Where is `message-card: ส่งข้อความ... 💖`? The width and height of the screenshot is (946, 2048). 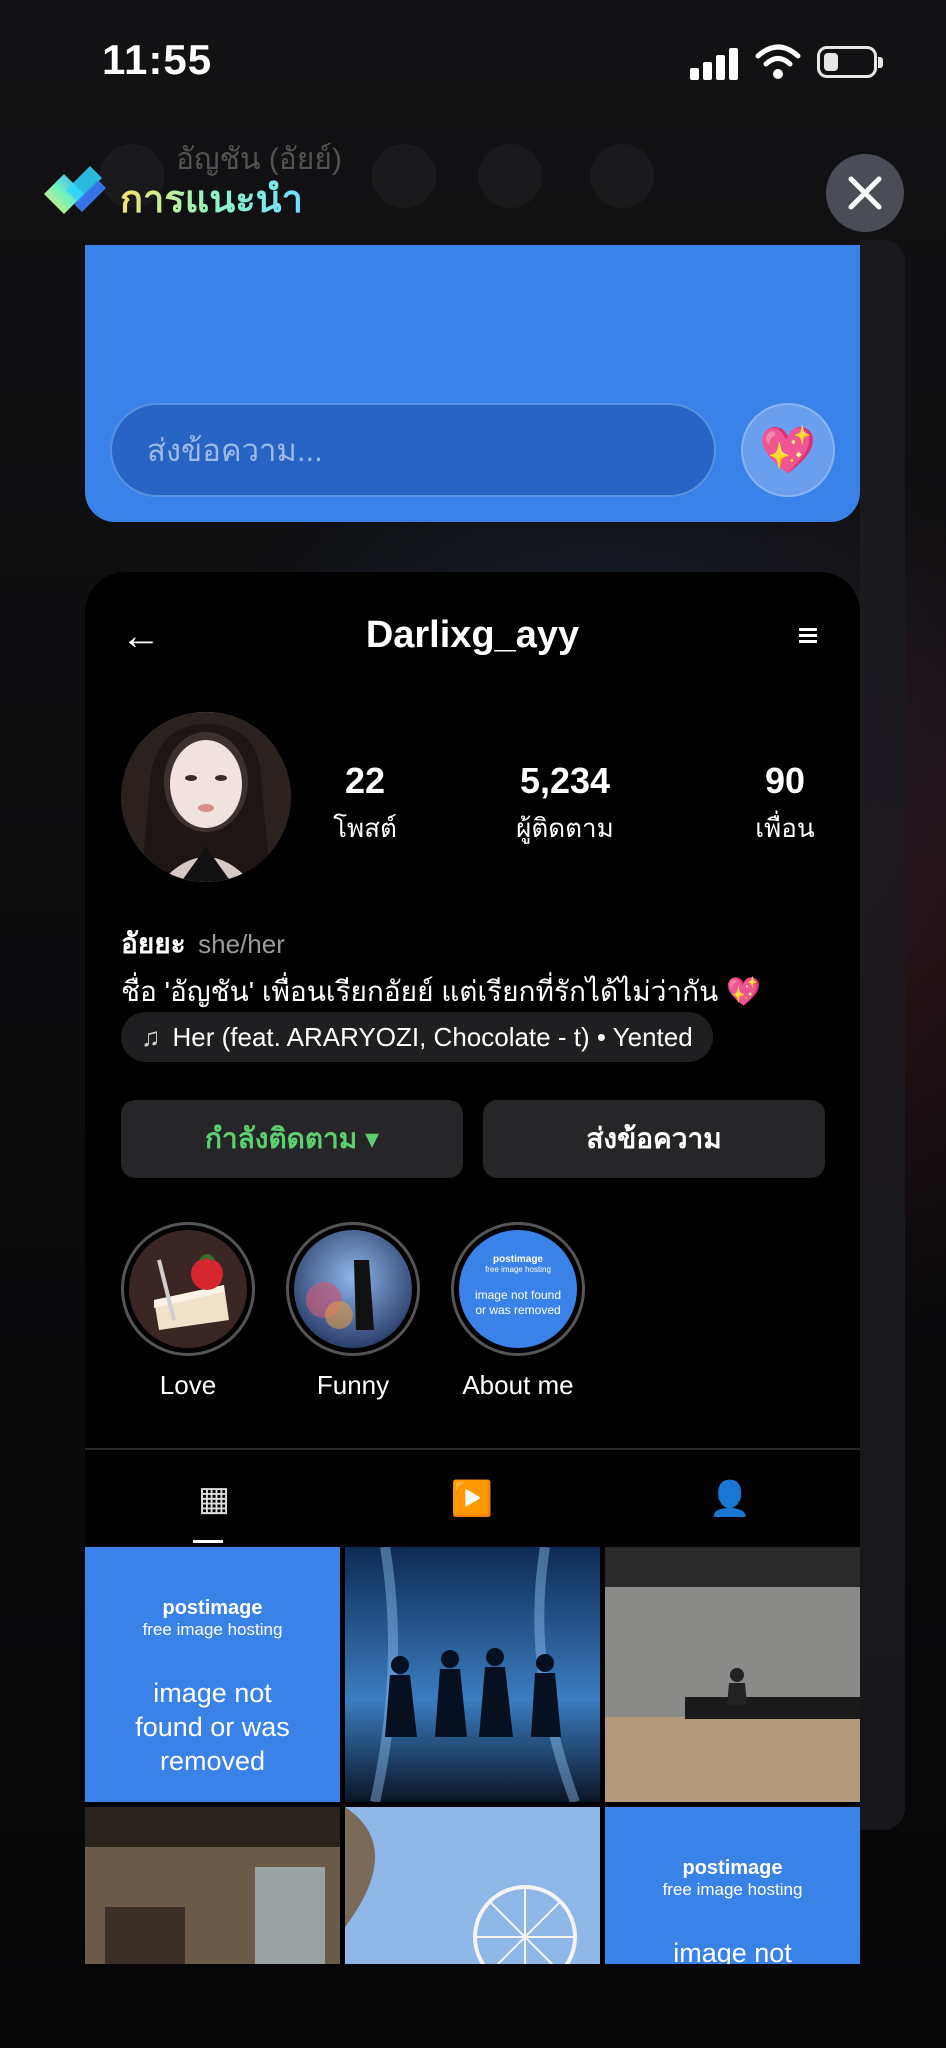 message-card: ส่งข้อความ... 💖 is located at coordinates (472, 383).